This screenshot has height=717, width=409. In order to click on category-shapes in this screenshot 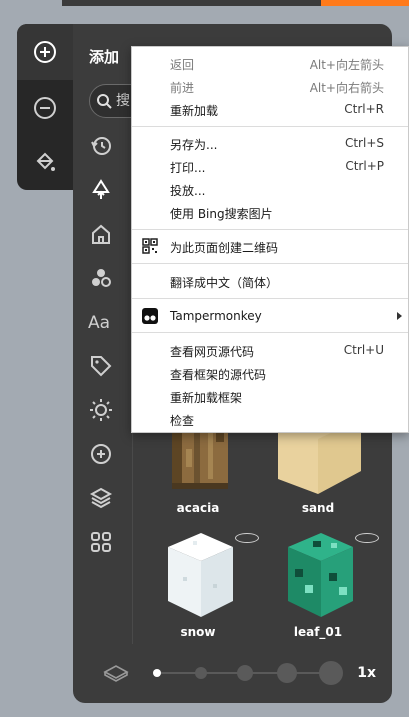, I will do `click(101, 278)`.